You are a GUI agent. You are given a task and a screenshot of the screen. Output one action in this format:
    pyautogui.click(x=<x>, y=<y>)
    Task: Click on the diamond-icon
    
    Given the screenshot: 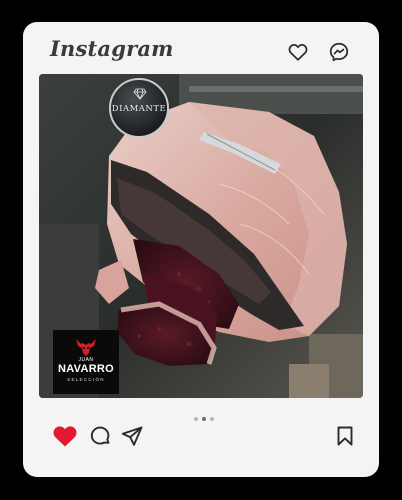 What is the action you would take?
    pyautogui.click(x=140, y=94)
    